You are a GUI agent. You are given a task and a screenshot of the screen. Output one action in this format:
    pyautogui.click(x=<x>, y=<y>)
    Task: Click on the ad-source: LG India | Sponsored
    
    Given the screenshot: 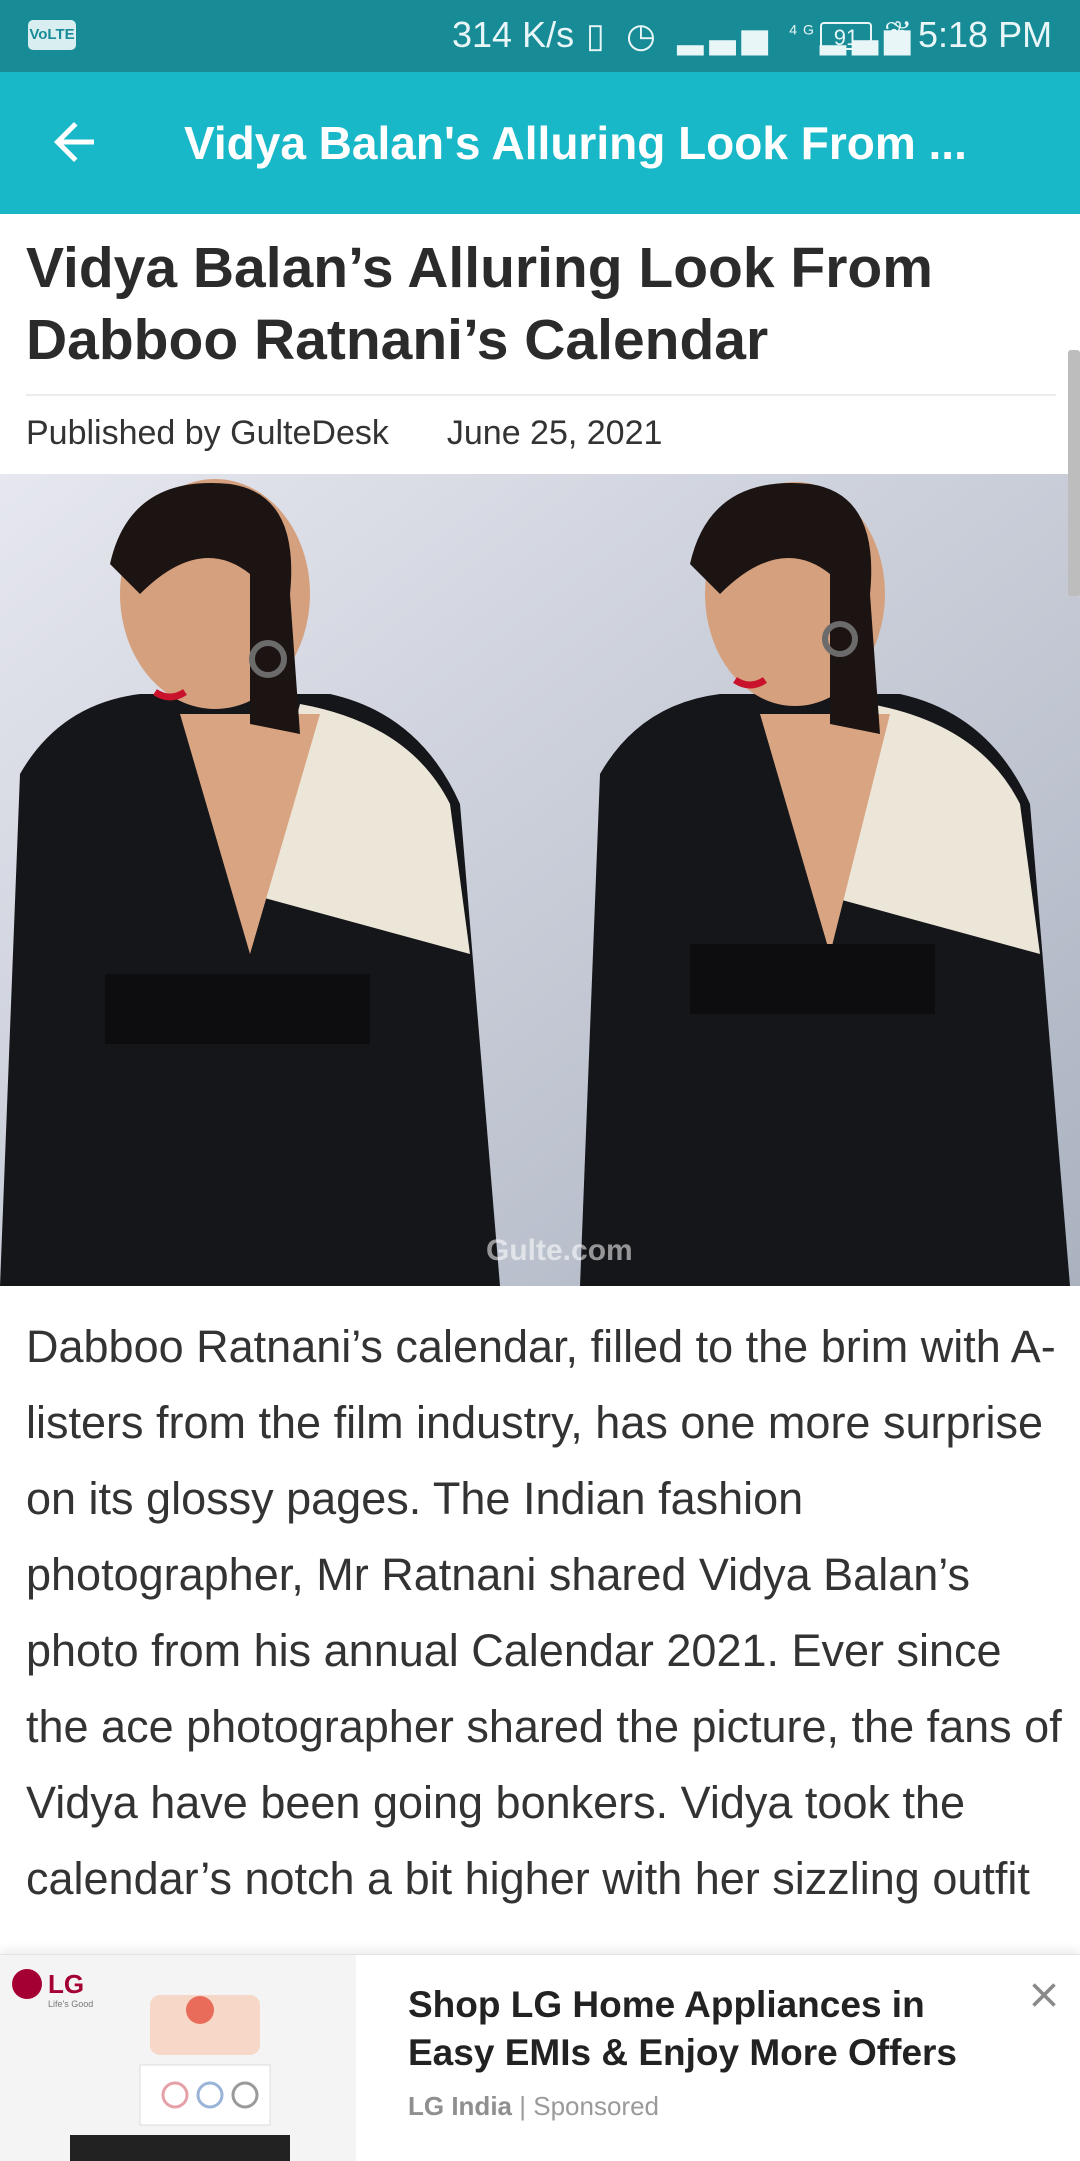 What is the action you would take?
    pyautogui.click(x=533, y=2106)
    